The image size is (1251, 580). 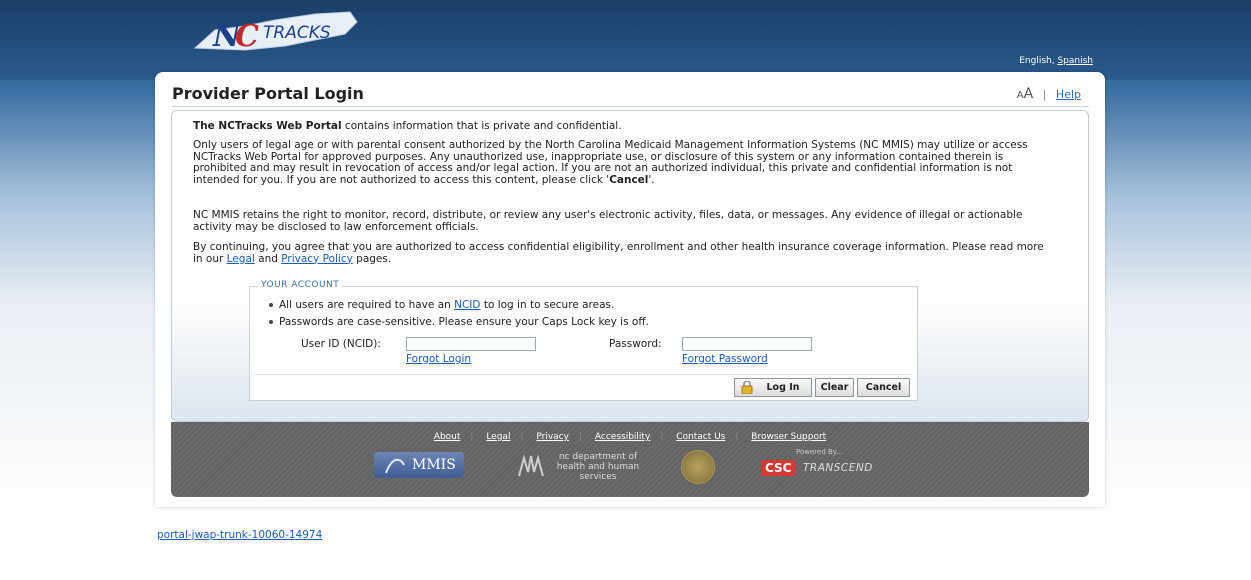 I want to click on footer-link-contact: Contact Us, so click(x=700, y=437).